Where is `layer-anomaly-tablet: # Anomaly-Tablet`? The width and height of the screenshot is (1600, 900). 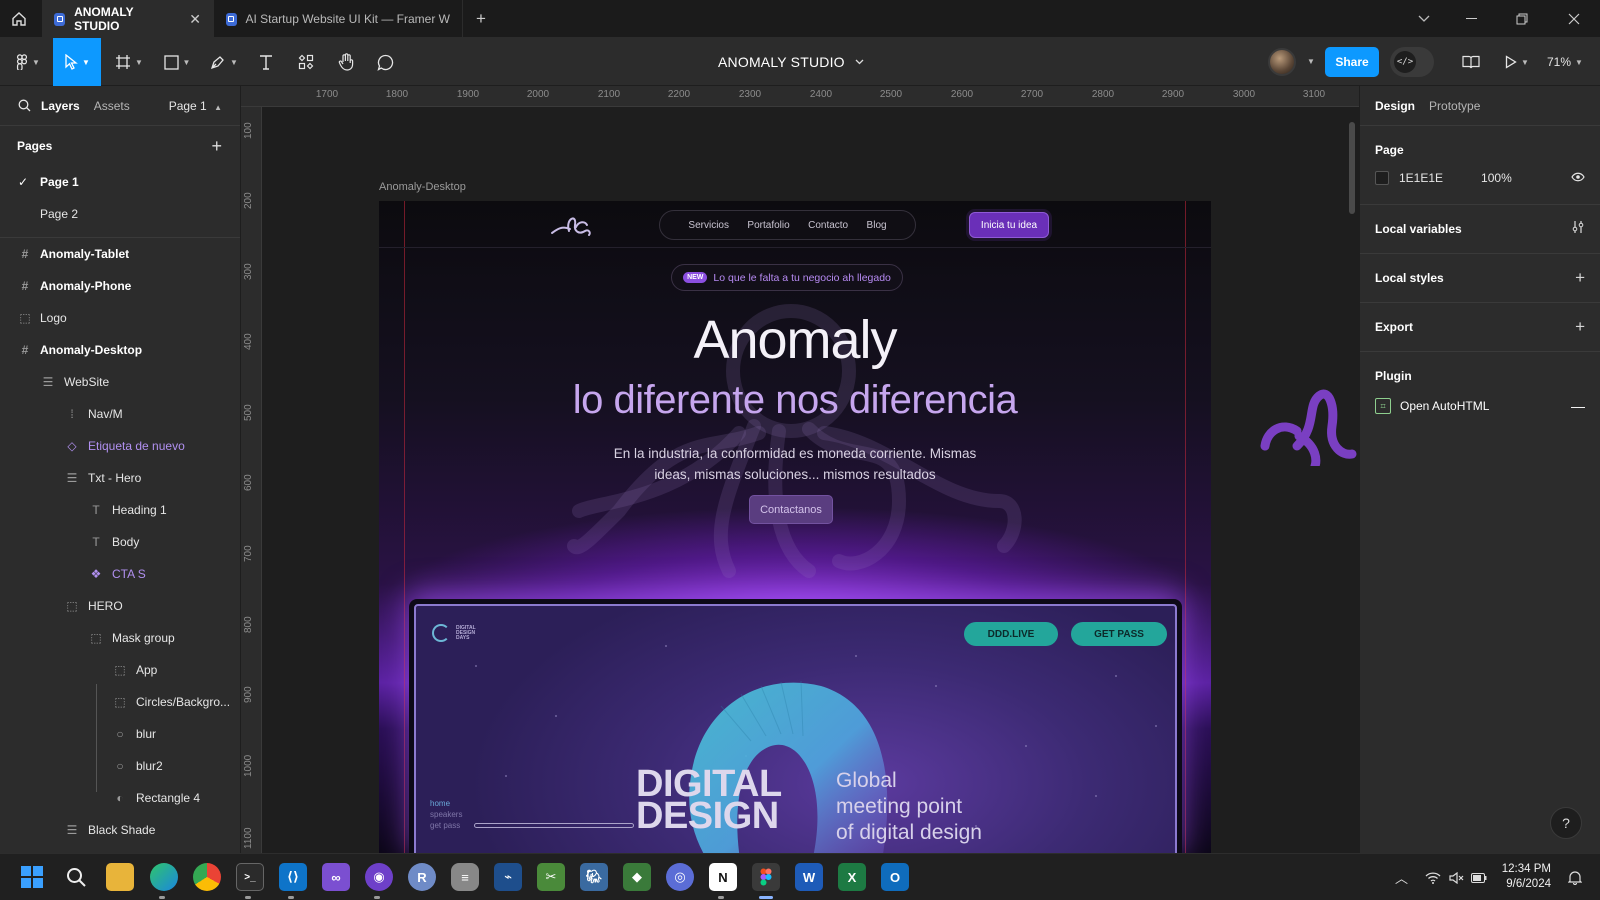
layer-anomaly-tablet: # Anomaly-Tablet is located at coordinates (120, 254).